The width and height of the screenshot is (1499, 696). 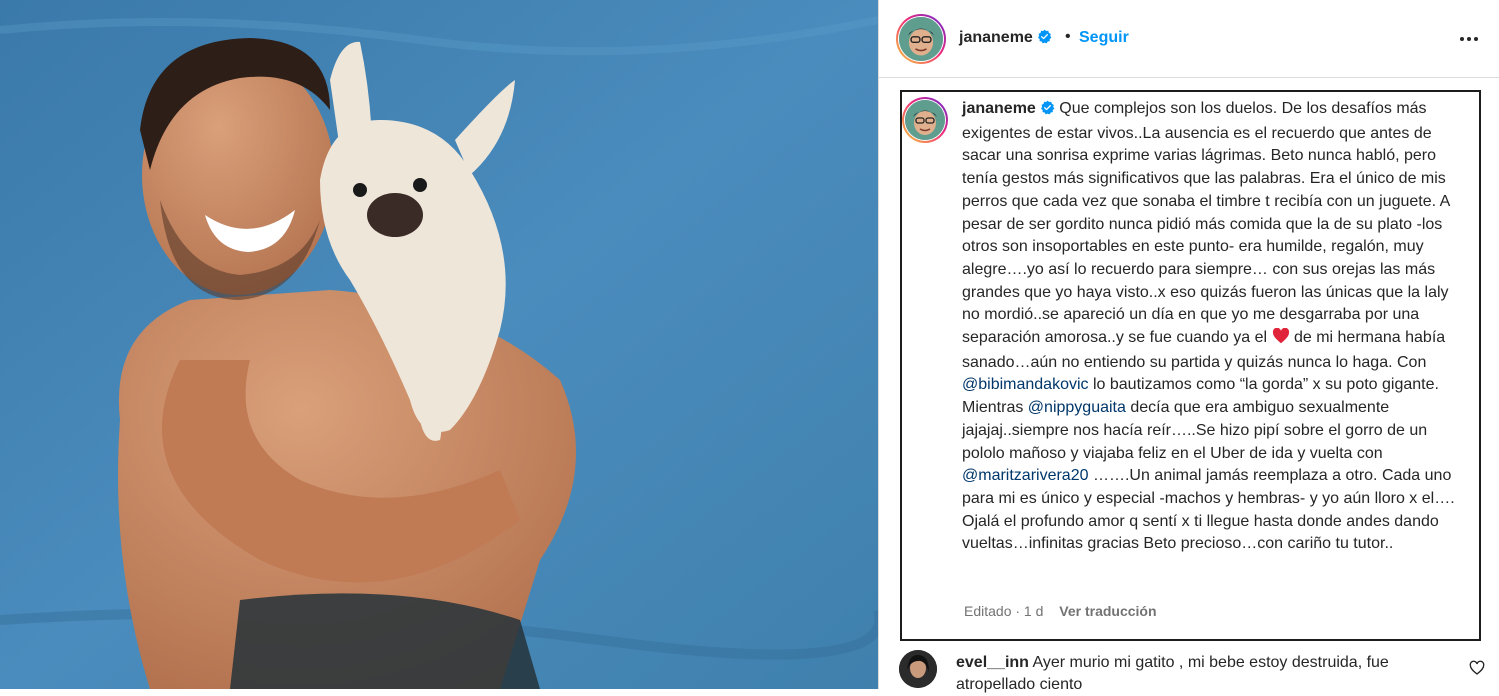 What do you see at coordinates (918, 669) in the screenshot?
I see `commenter-avatar` at bounding box center [918, 669].